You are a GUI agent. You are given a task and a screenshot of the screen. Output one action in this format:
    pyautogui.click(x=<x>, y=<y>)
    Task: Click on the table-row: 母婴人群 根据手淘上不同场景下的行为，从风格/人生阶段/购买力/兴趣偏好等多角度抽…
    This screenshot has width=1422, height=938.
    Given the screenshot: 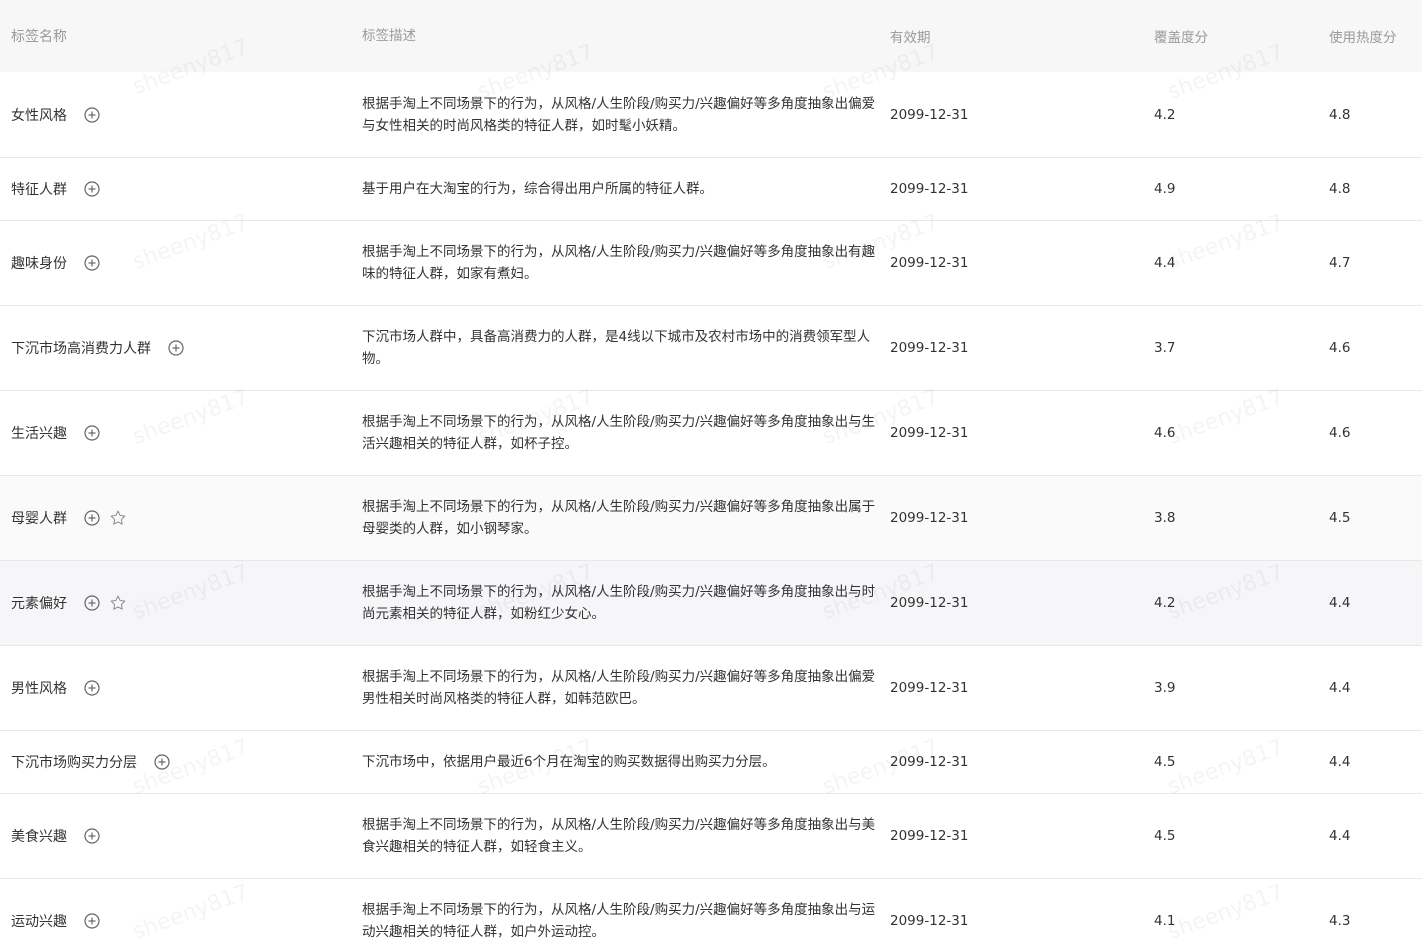 What is the action you would take?
    pyautogui.click(x=711, y=518)
    